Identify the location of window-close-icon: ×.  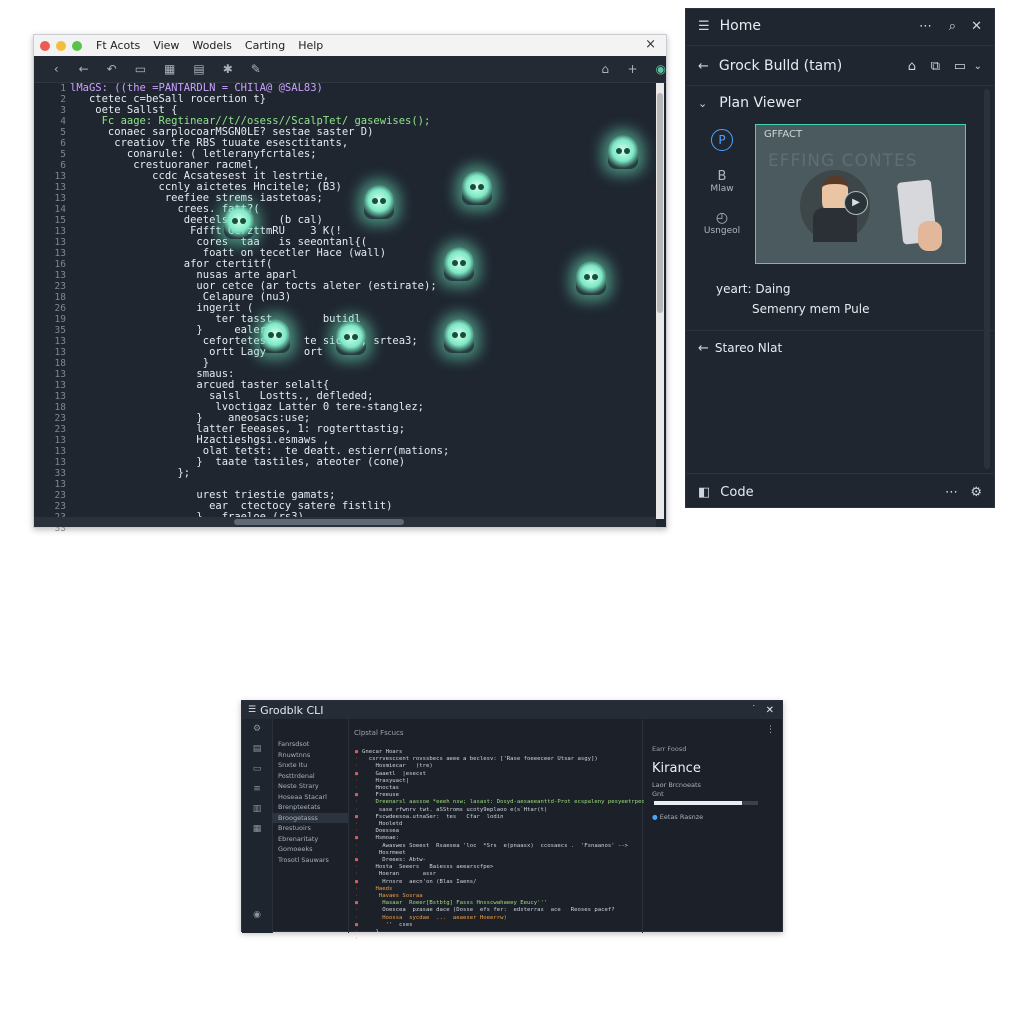
(650, 44).